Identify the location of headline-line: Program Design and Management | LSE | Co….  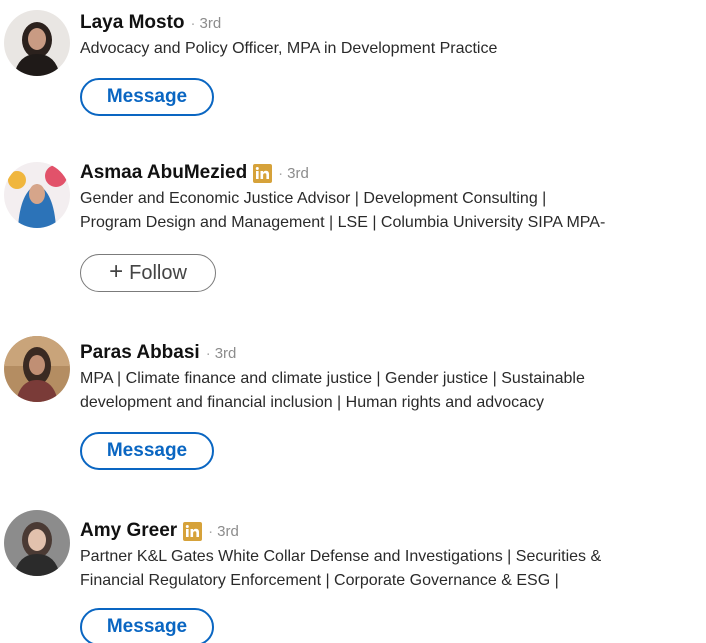
(343, 222).